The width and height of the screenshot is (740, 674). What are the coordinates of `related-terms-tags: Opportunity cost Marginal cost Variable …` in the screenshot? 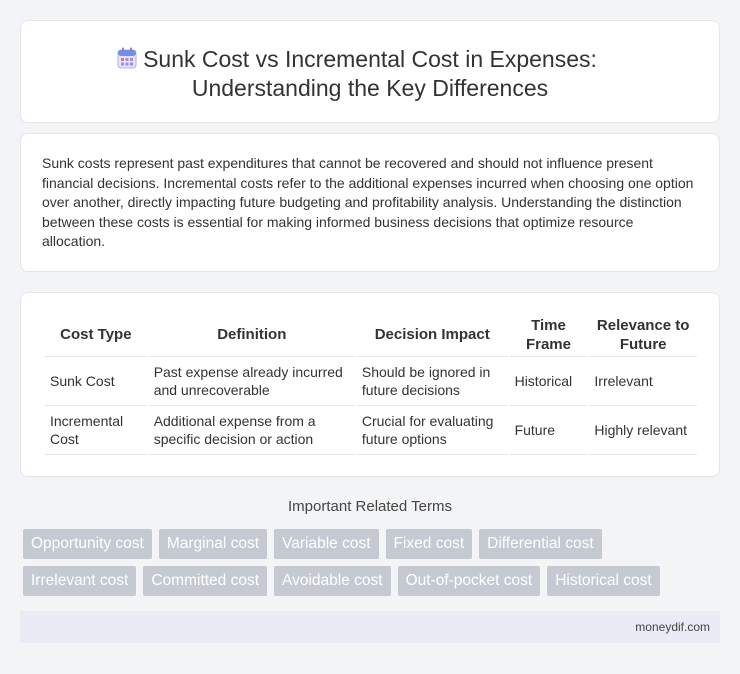 It's located at (363, 562).